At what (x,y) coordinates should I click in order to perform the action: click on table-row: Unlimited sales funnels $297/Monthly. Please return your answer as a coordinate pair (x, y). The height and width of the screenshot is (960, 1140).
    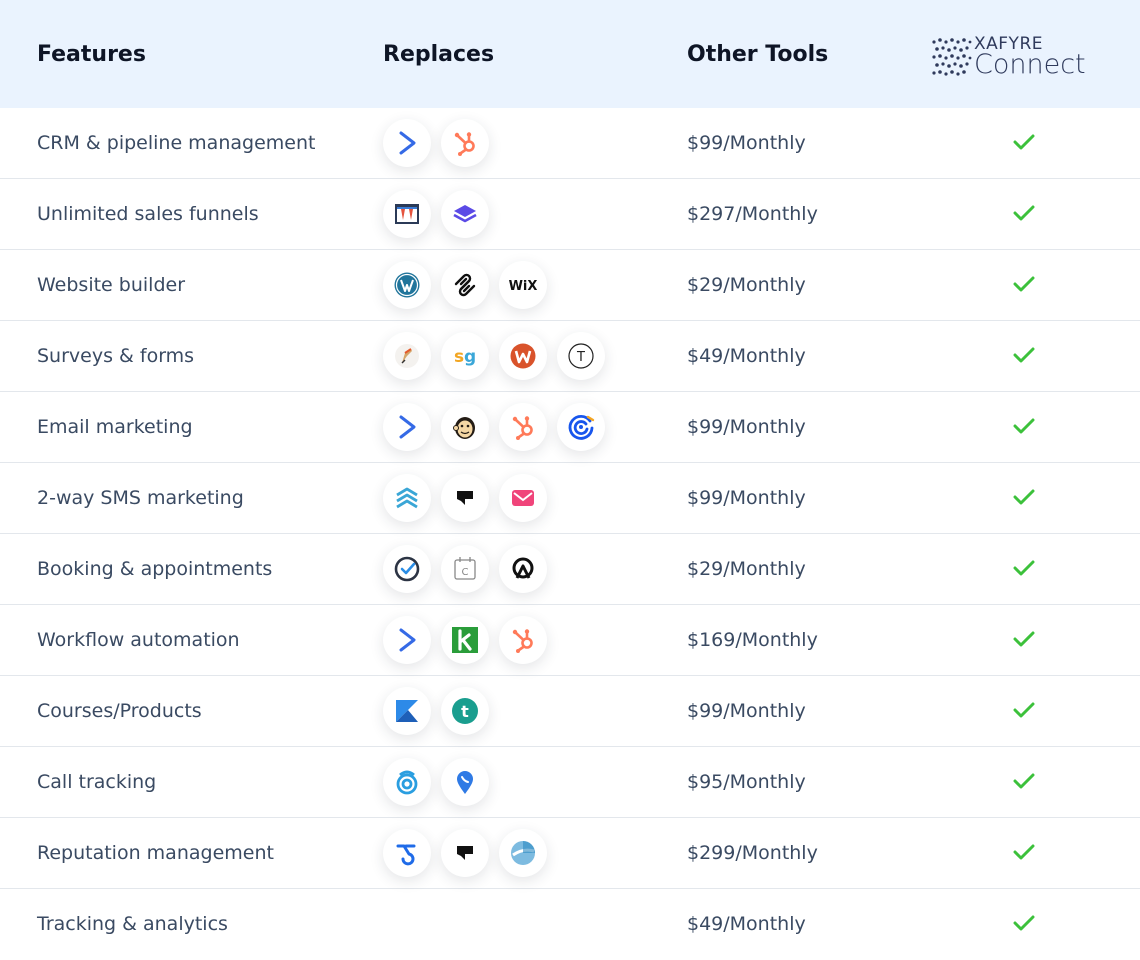
    Looking at the image, I should click on (570, 214).